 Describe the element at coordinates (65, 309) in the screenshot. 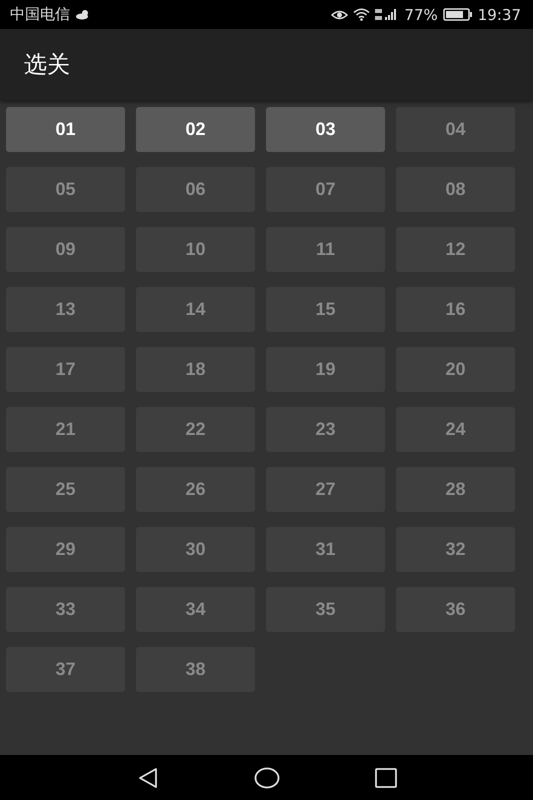

I see `level-button: 13` at that location.